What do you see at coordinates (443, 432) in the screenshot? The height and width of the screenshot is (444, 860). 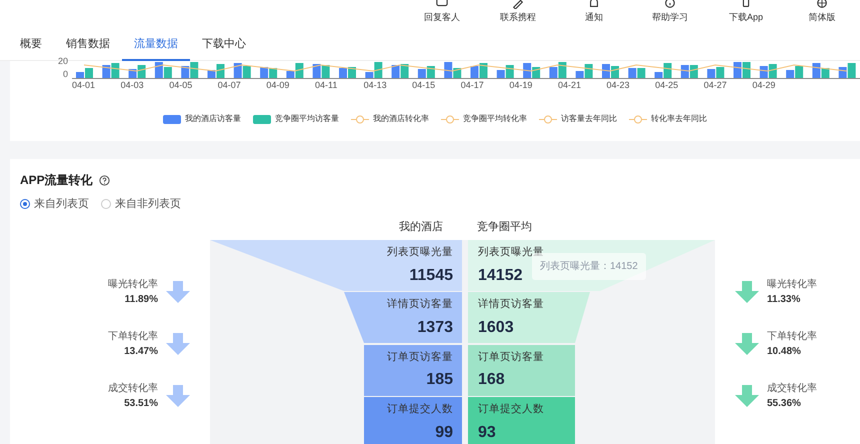 I see `stage-value: 99` at bounding box center [443, 432].